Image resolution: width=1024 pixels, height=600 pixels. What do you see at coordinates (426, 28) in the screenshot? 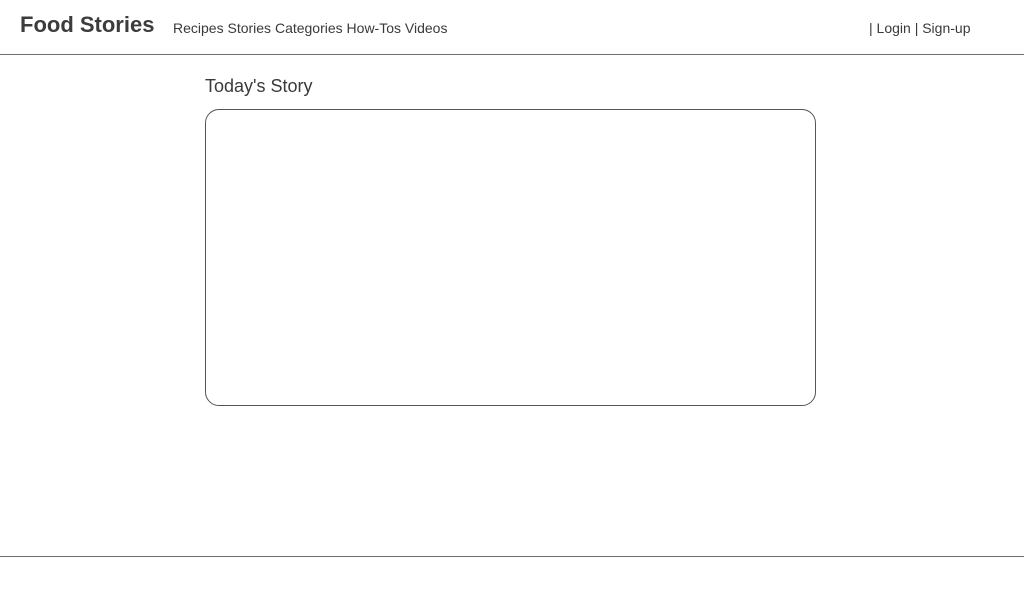
I see `nav-videos: Videos` at bounding box center [426, 28].